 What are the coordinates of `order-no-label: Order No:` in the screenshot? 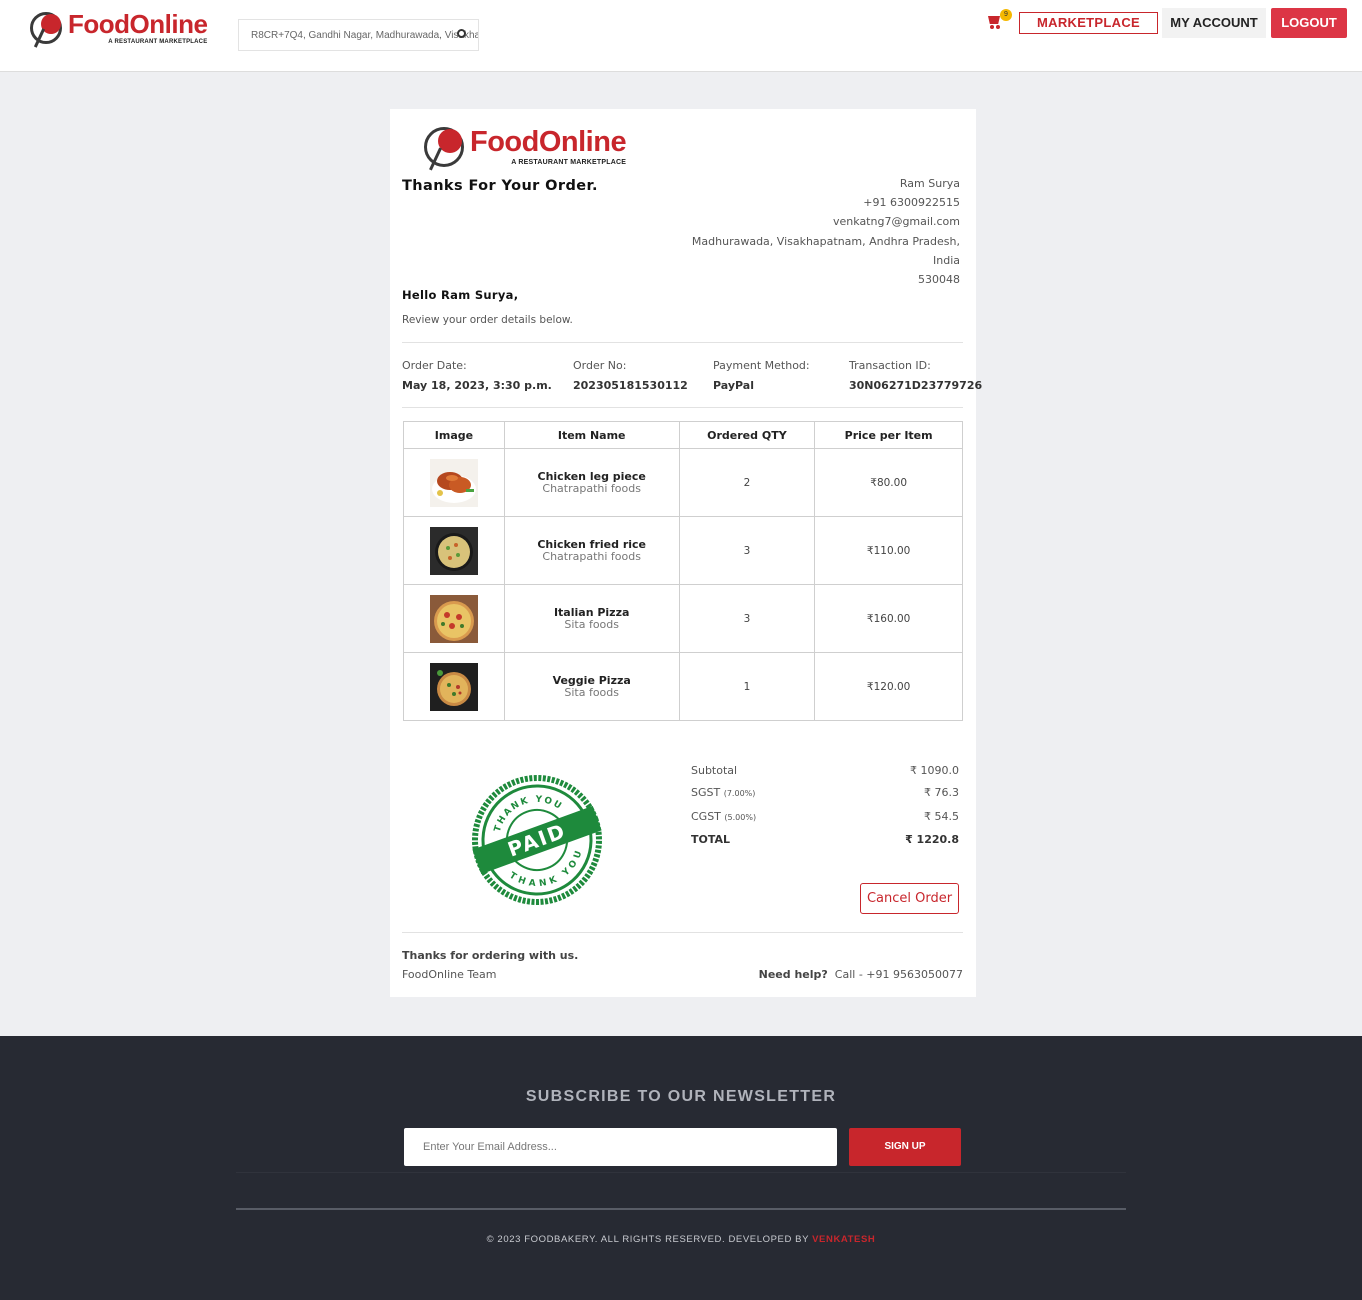 It's located at (600, 365).